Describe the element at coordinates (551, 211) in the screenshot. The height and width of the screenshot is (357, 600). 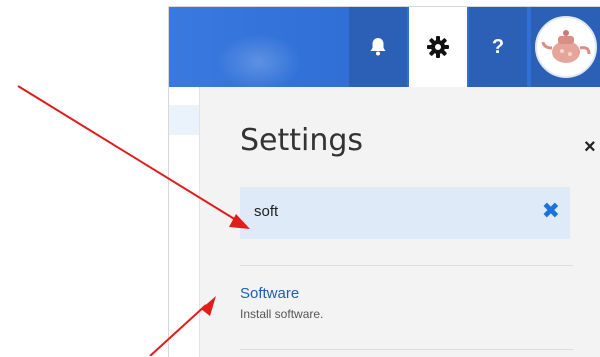
I see `clear-search-icon: ✖` at that location.